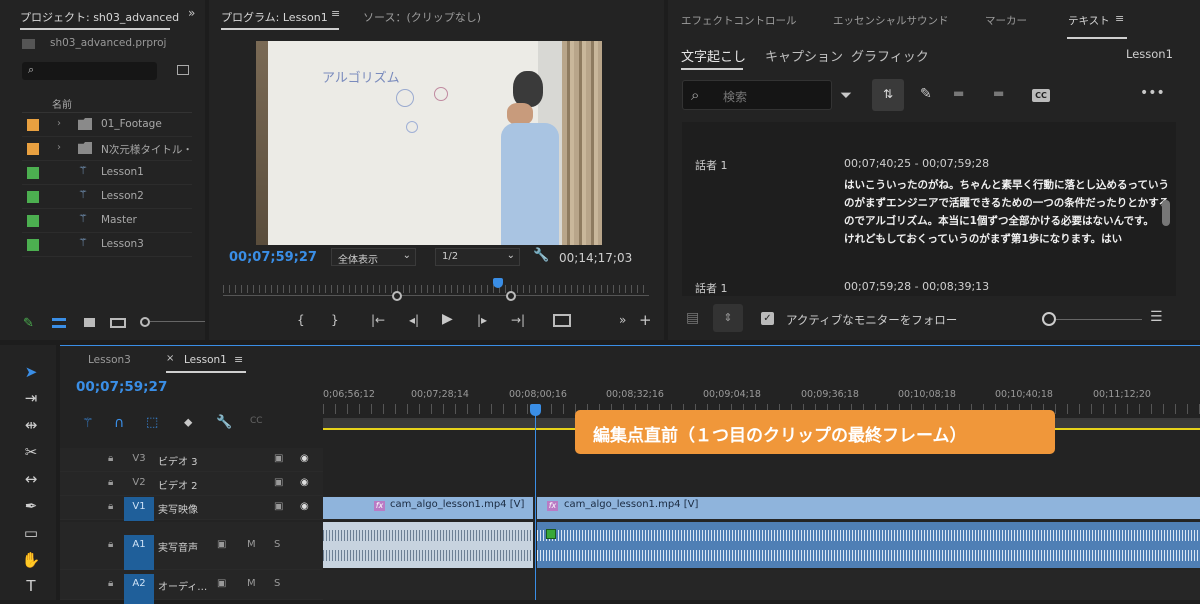 The height and width of the screenshot is (604, 1200). What do you see at coordinates (31, 427) in the screenshot?
I see `ripple-edit-tool-icon: ⇹` at bounding box center [31, 427].